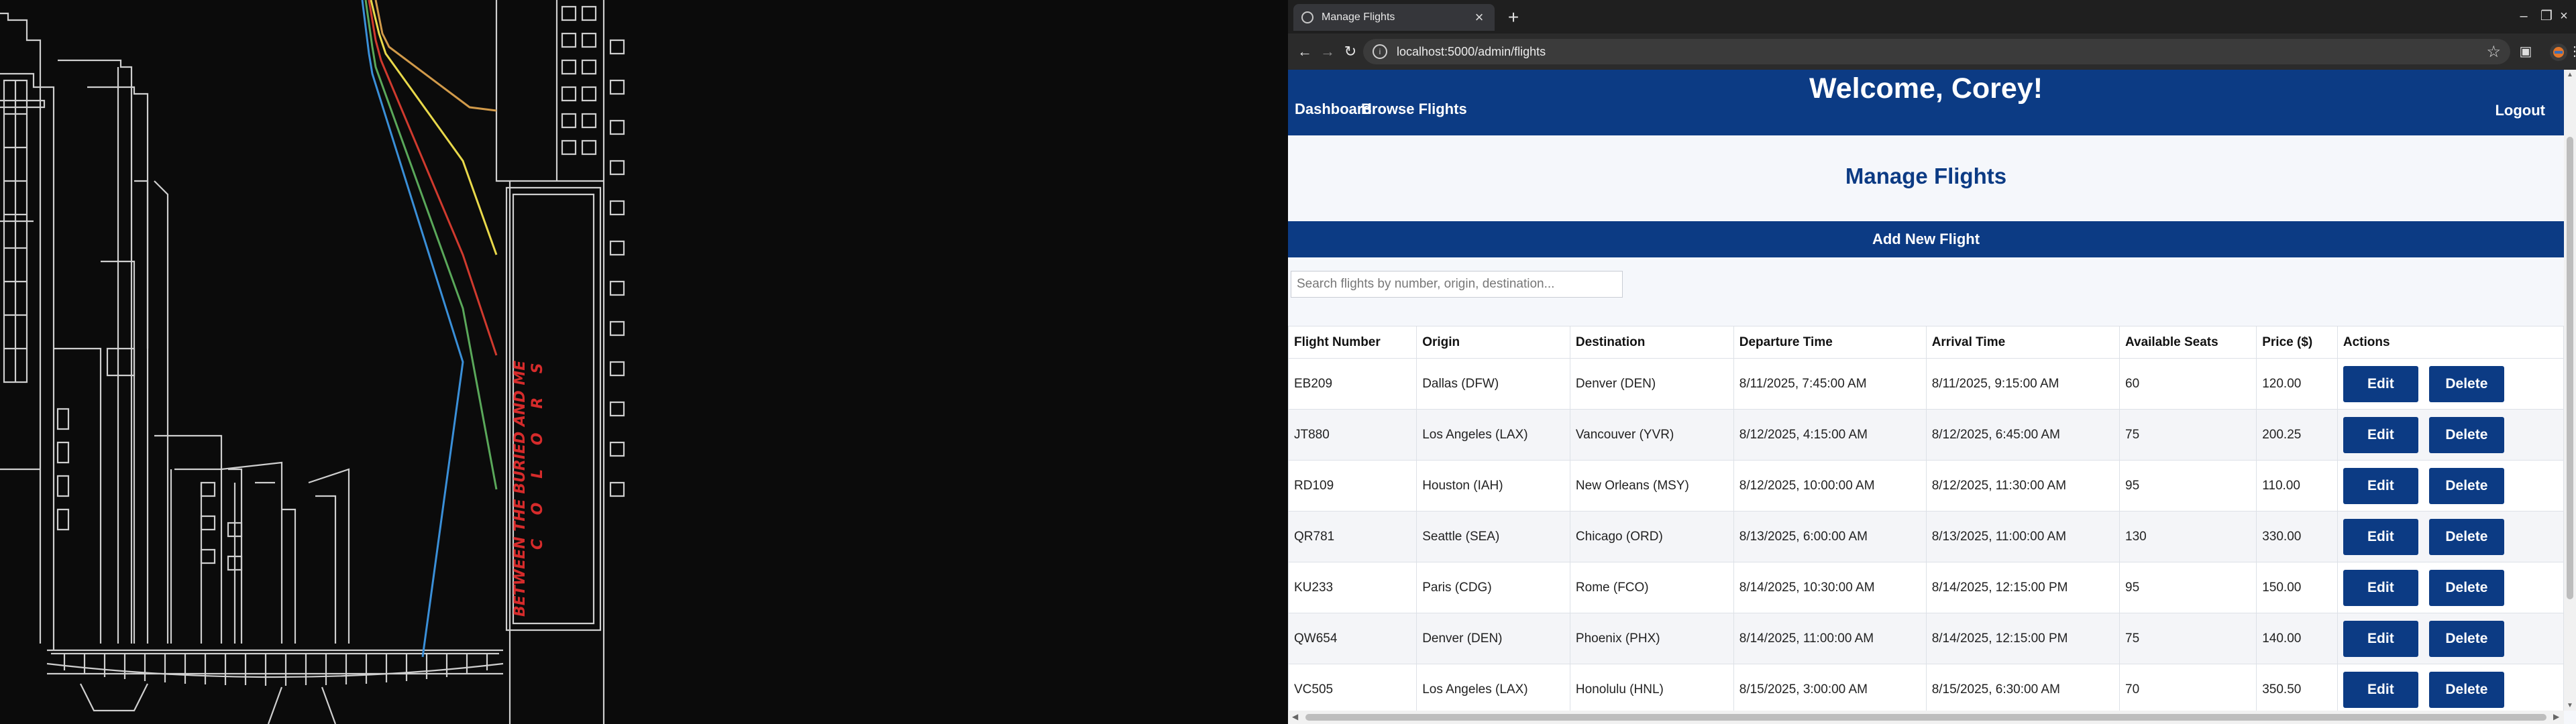 This screenshot has width=2576, height=724. I want to click on arrival-time-cell: 8/12/2025, 6:45:00 AM, so click(2023, 435).